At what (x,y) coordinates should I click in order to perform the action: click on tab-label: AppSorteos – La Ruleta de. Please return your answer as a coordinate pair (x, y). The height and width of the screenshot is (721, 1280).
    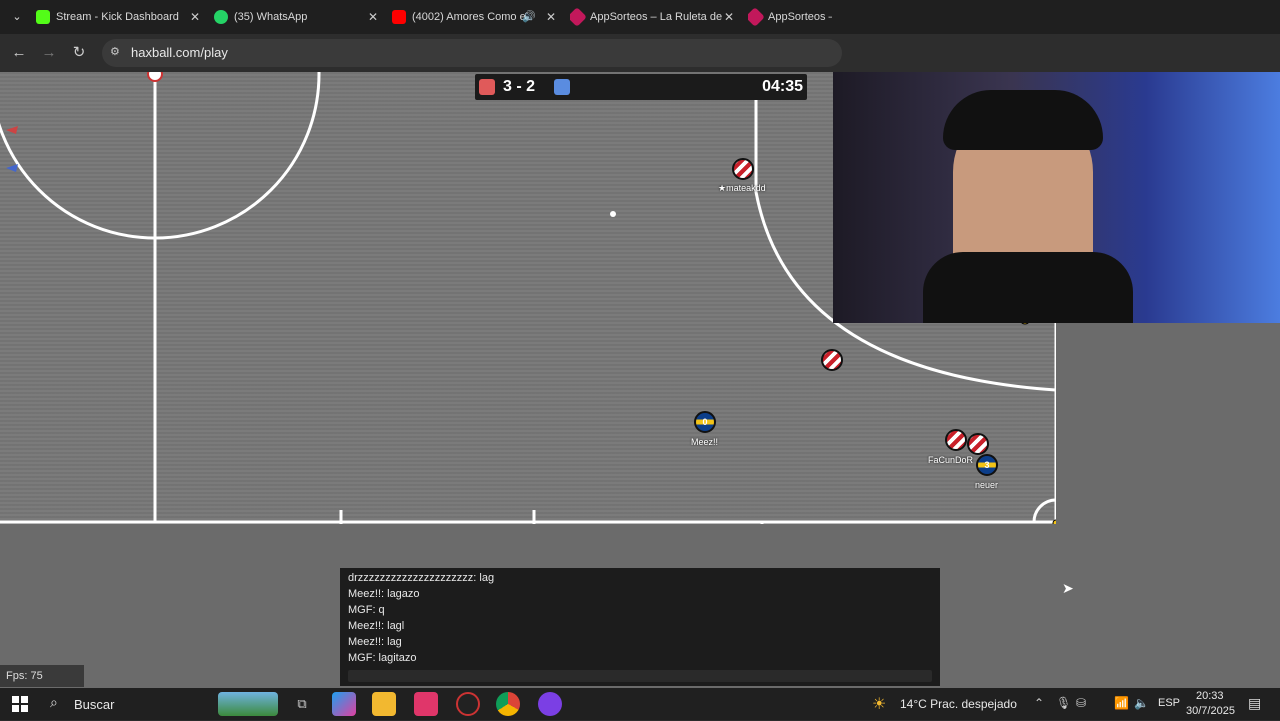
    Looking at the image, I should click on (656, 17).